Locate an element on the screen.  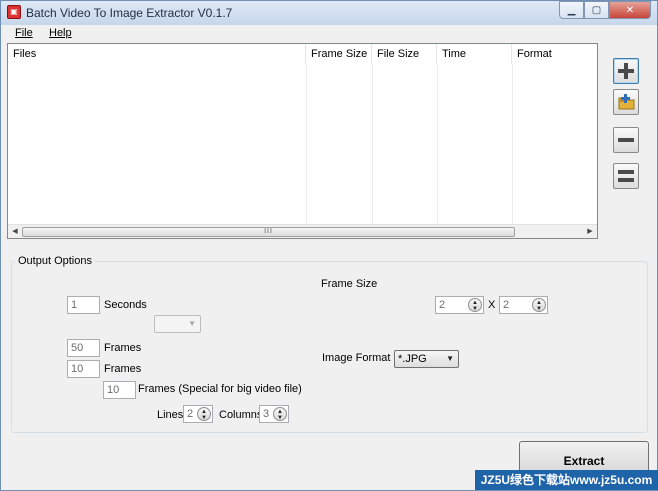
add-folder-button is located at coordinates (626, 102).